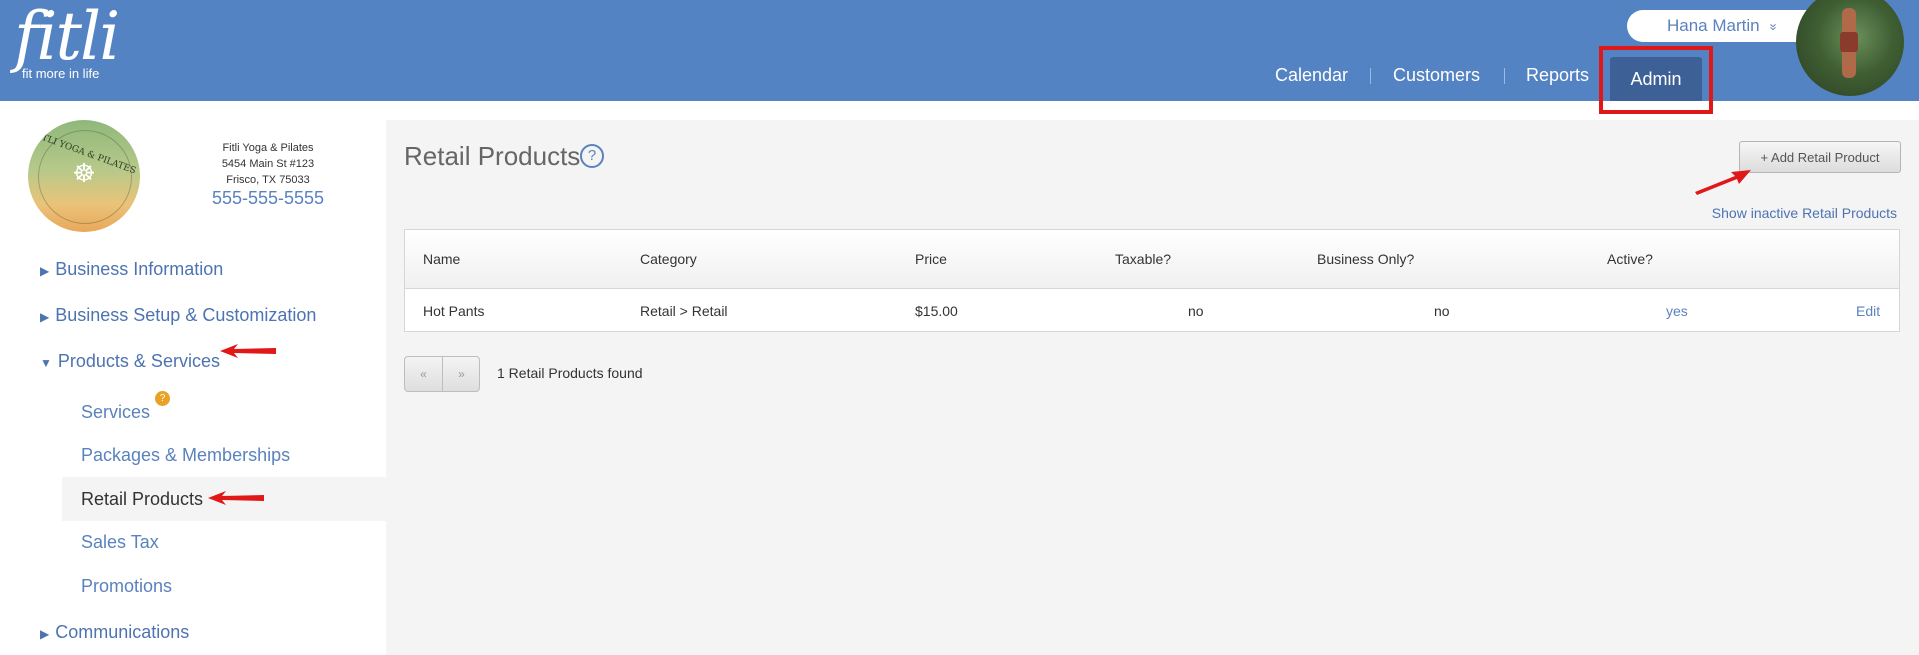 The width and height of the screenshot is (1919, 655). I want to click on sidebar-item-communications: ▶ Communications, so click(114, 633).